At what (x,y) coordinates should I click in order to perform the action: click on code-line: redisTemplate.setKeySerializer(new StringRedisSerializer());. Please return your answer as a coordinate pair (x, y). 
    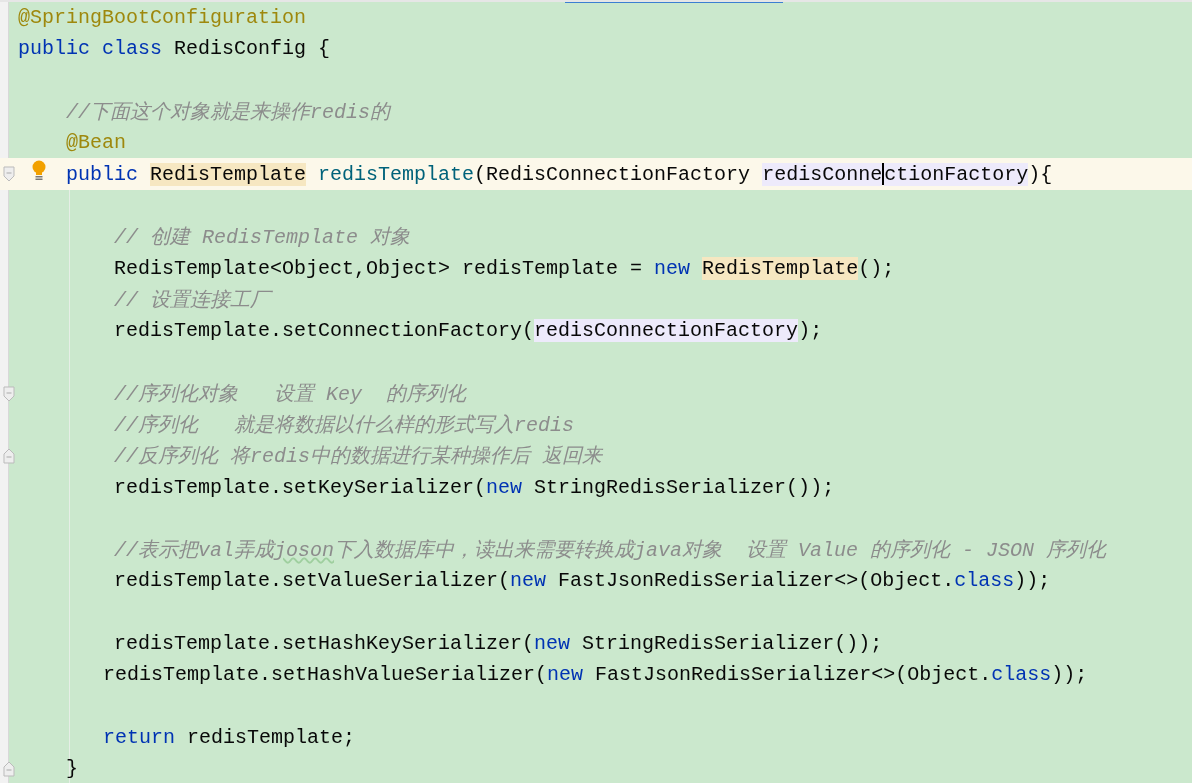
    Looking at the image, I should click on (474, 487).